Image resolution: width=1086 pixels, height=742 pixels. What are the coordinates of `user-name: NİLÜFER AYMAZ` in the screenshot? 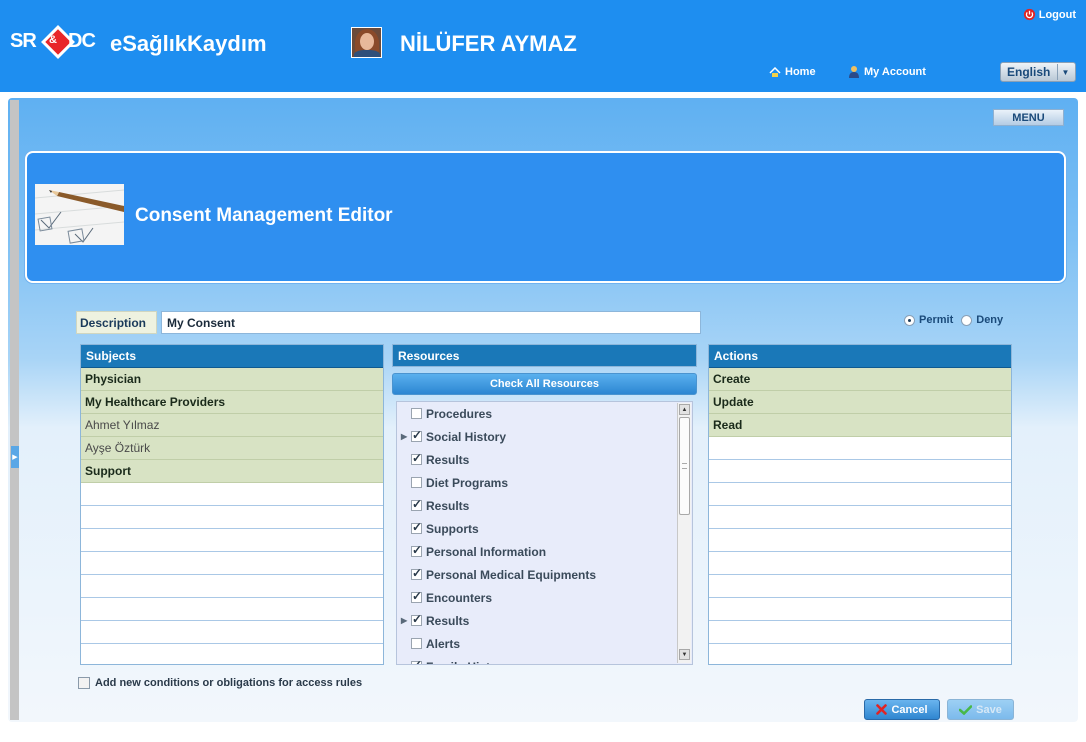 It's located at (488, 43).